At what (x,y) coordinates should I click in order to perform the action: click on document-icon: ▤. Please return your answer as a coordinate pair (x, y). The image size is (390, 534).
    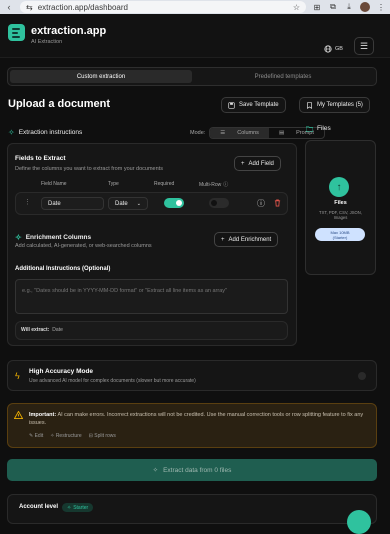
    Looking at the image, I should click on (281, 133).